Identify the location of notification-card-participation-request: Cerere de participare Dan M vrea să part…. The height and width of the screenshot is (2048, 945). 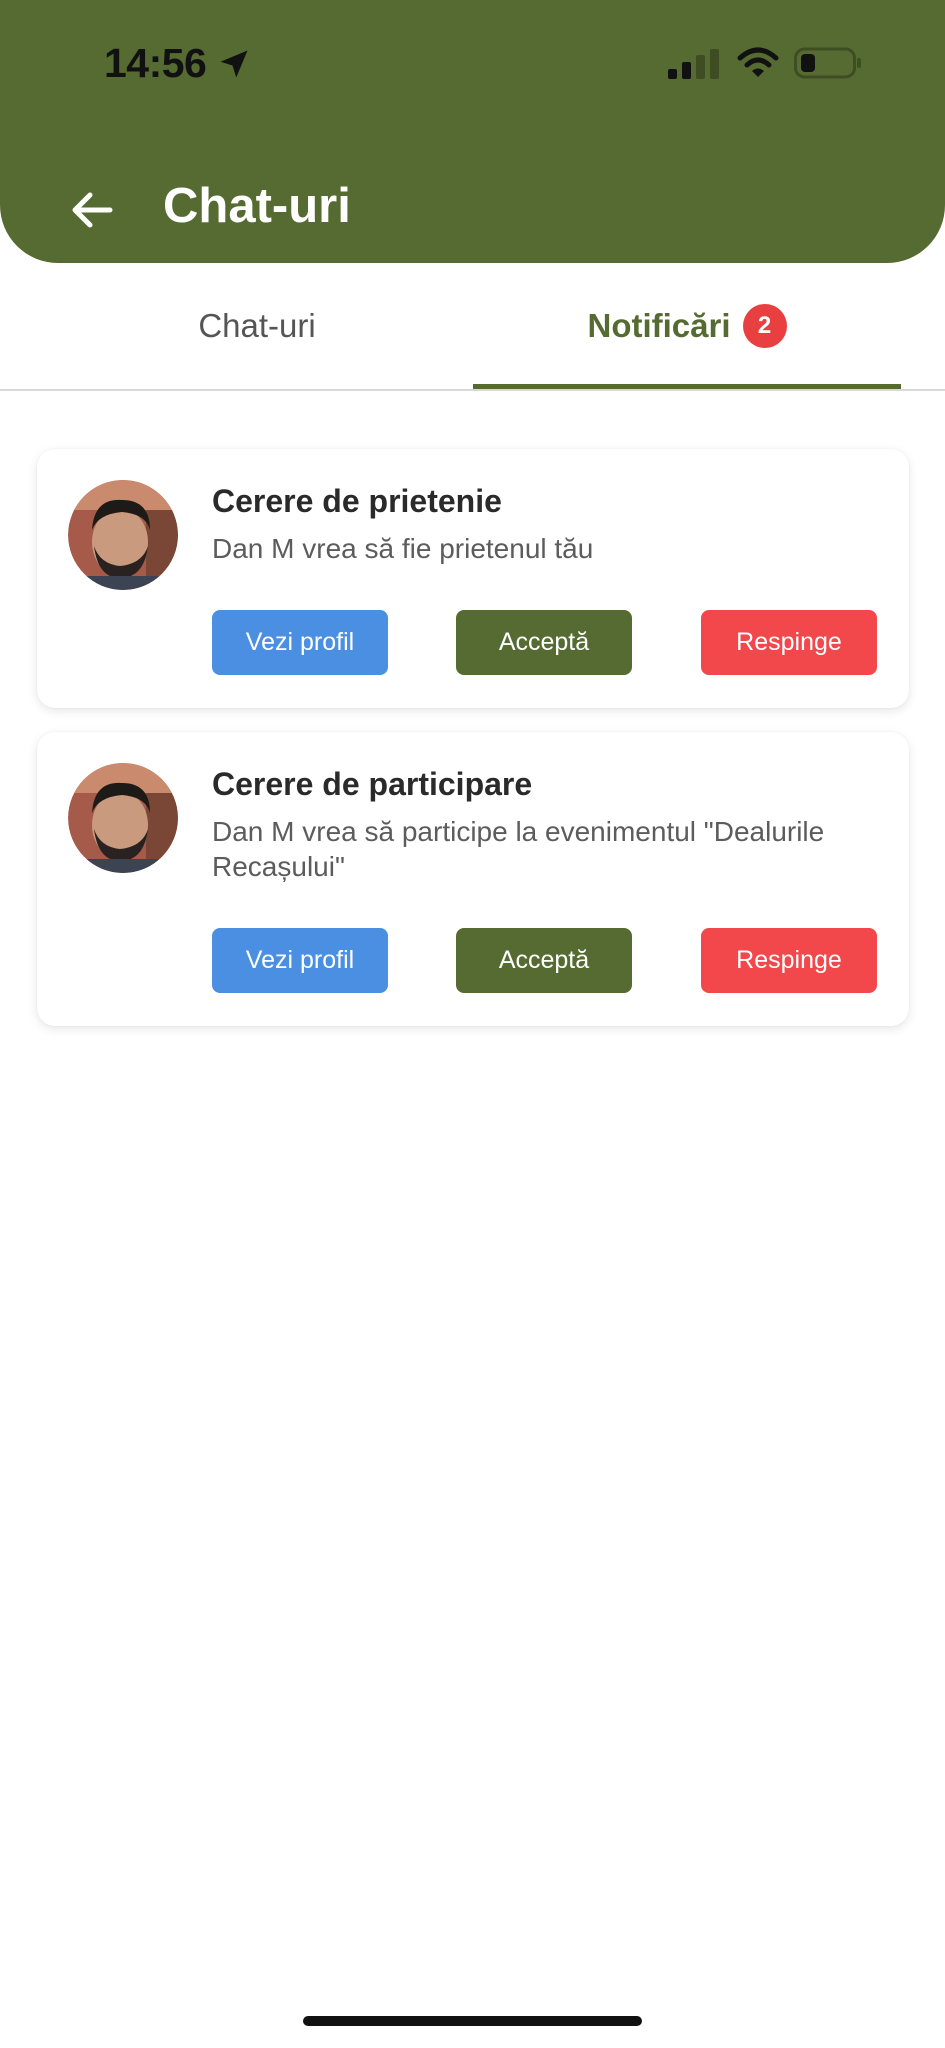
(473, 879).